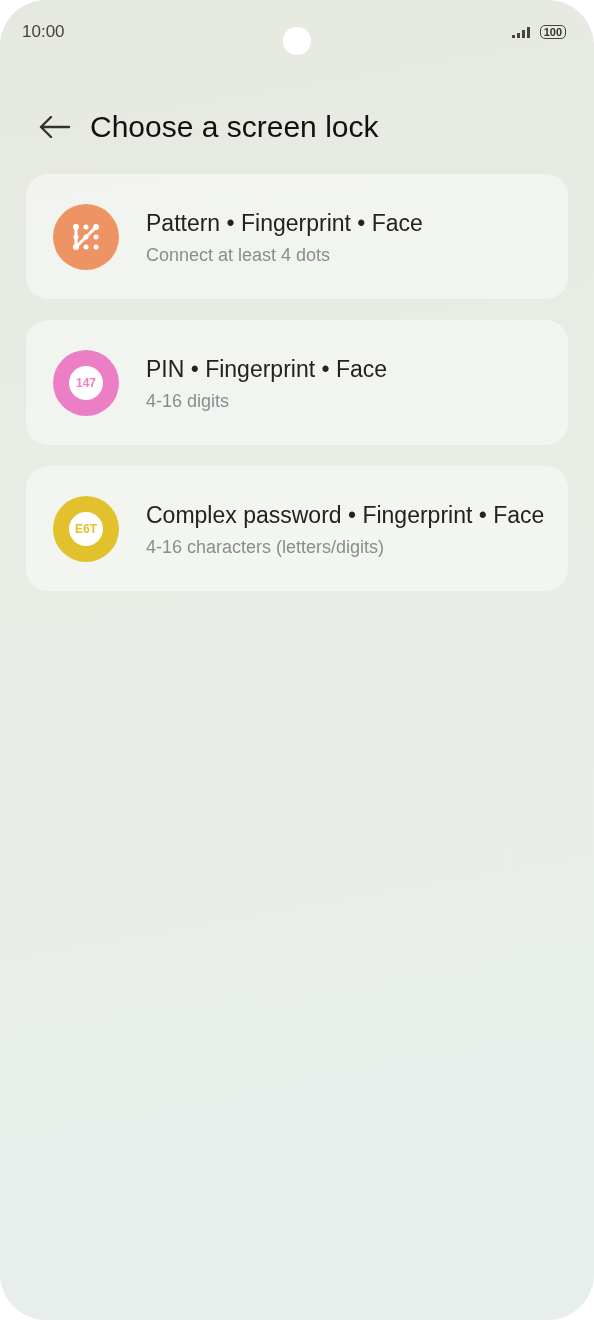 The image size is (594, 1320). What do you see at coordinates (86, 382) in the screenshot?
I see `lock-type-icon: 147` at bounding box center [86, 382].